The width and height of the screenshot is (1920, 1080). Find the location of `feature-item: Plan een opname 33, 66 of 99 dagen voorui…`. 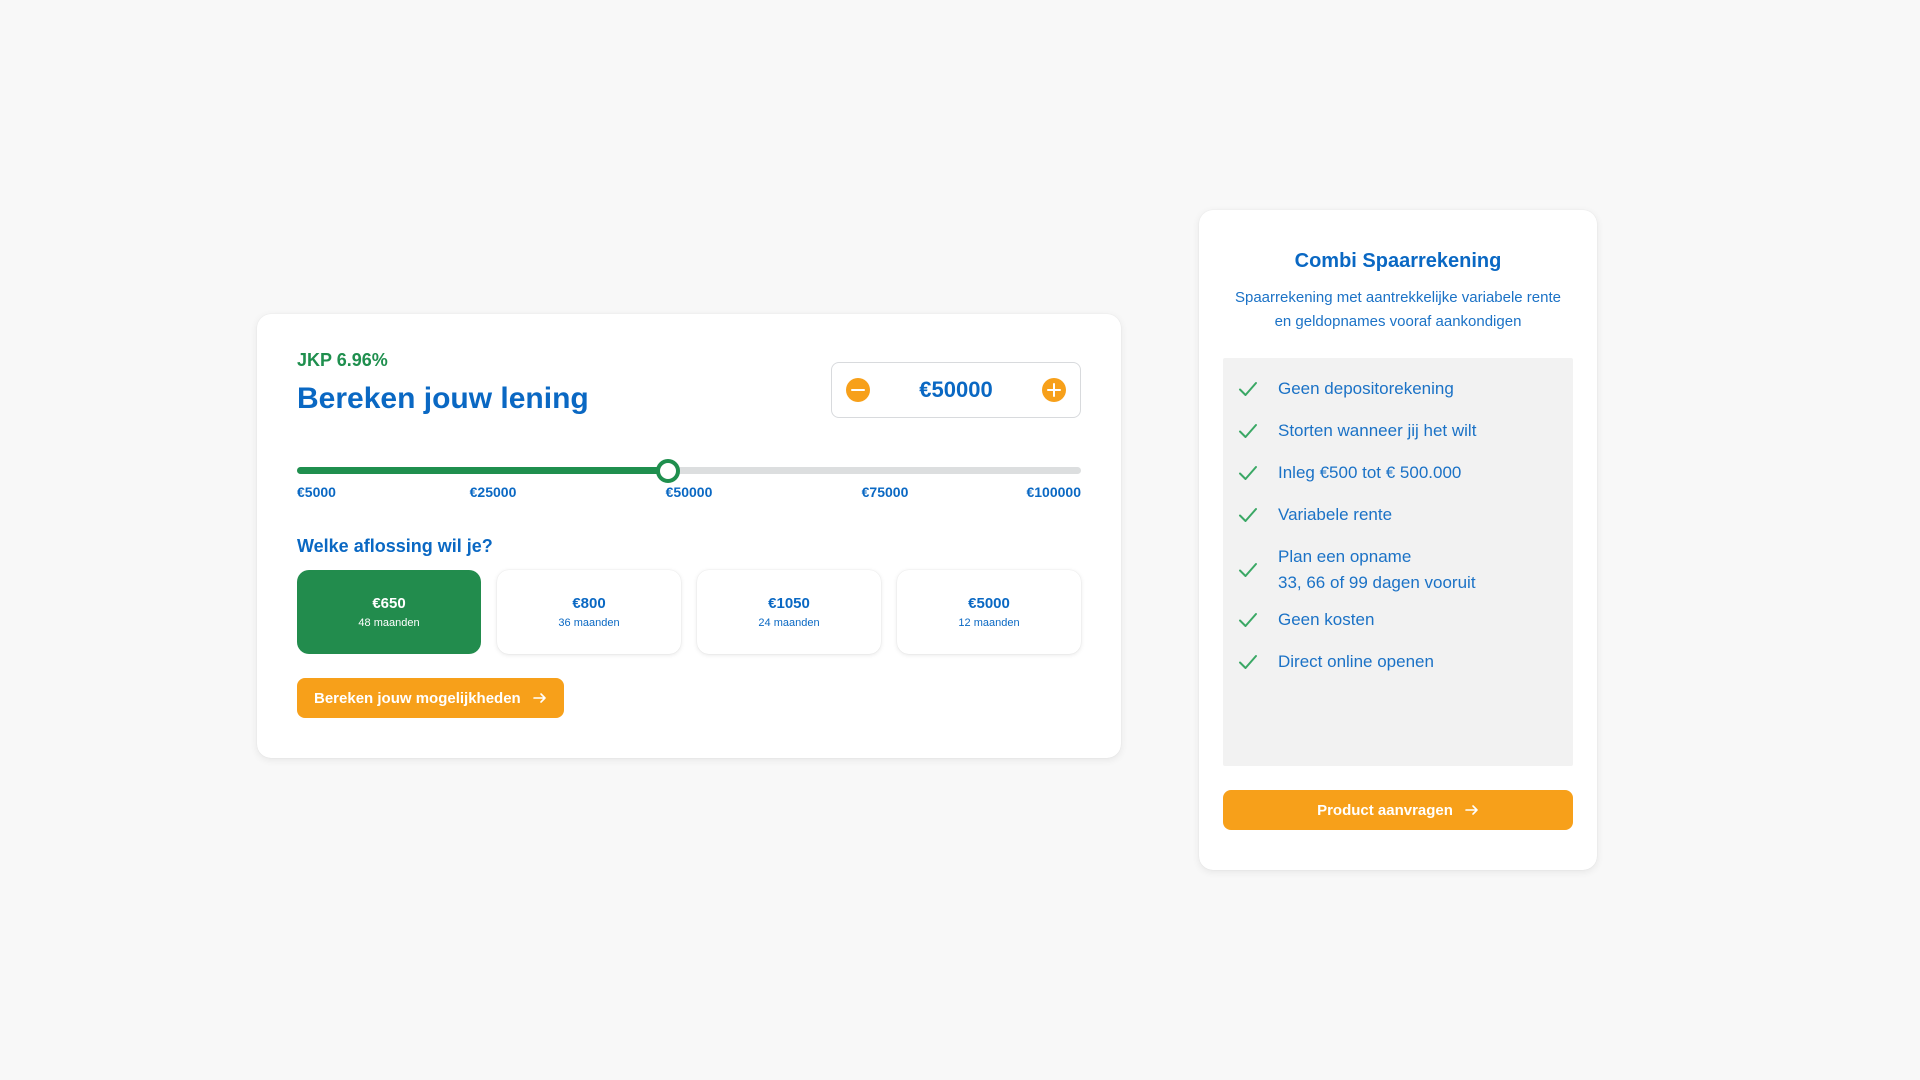

feature-item: Plan een opname 33, 66 of 99 dagen voorui… is located at coordinates (1398, 570).